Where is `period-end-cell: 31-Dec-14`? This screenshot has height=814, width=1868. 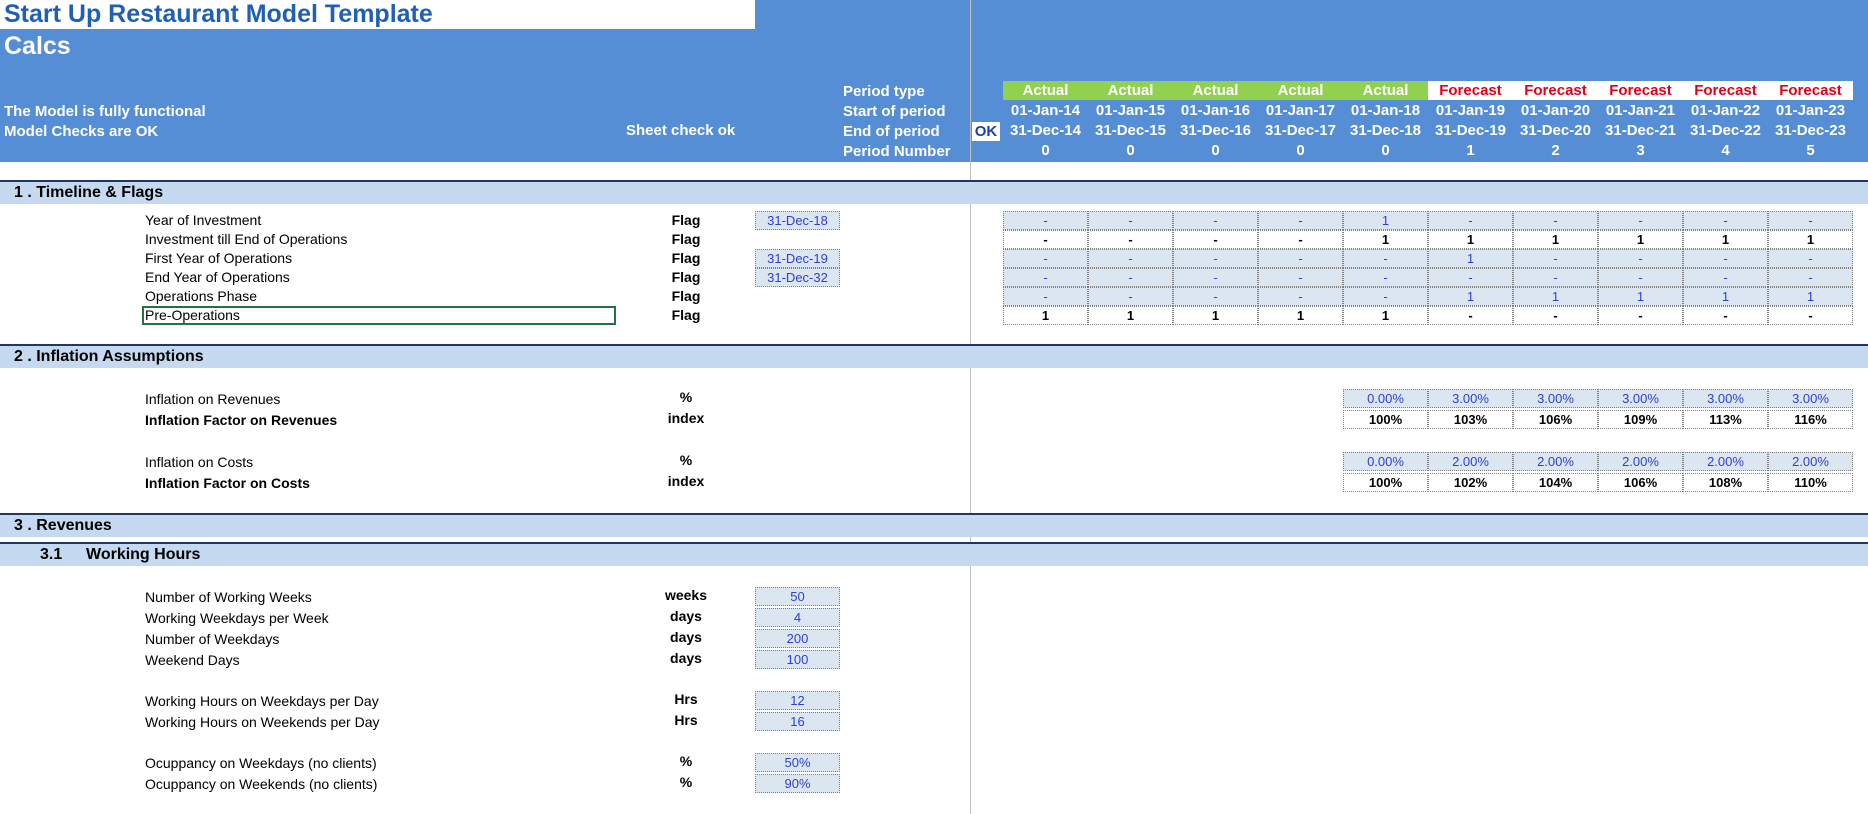
period-end-cell: 31-Dec-14 is located at coordinates (1045, 130).